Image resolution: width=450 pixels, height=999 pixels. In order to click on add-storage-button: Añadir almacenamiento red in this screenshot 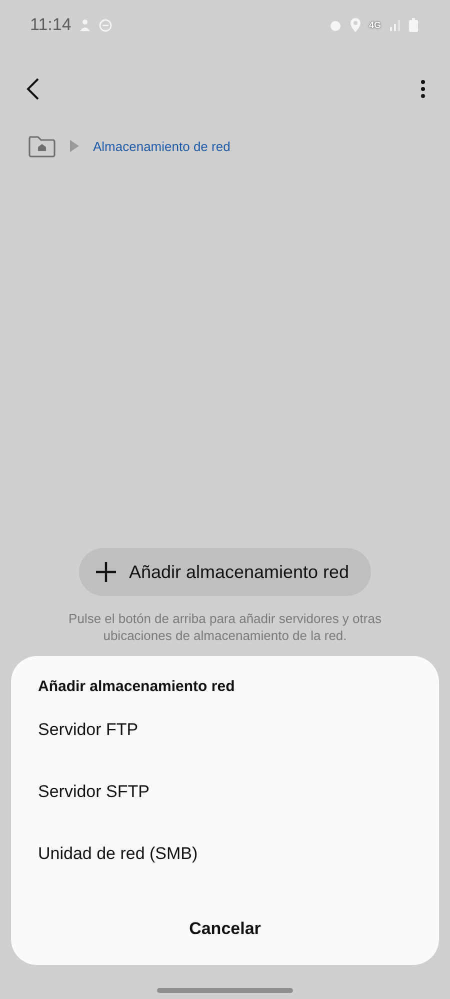, I will do `click(225, 572)`.